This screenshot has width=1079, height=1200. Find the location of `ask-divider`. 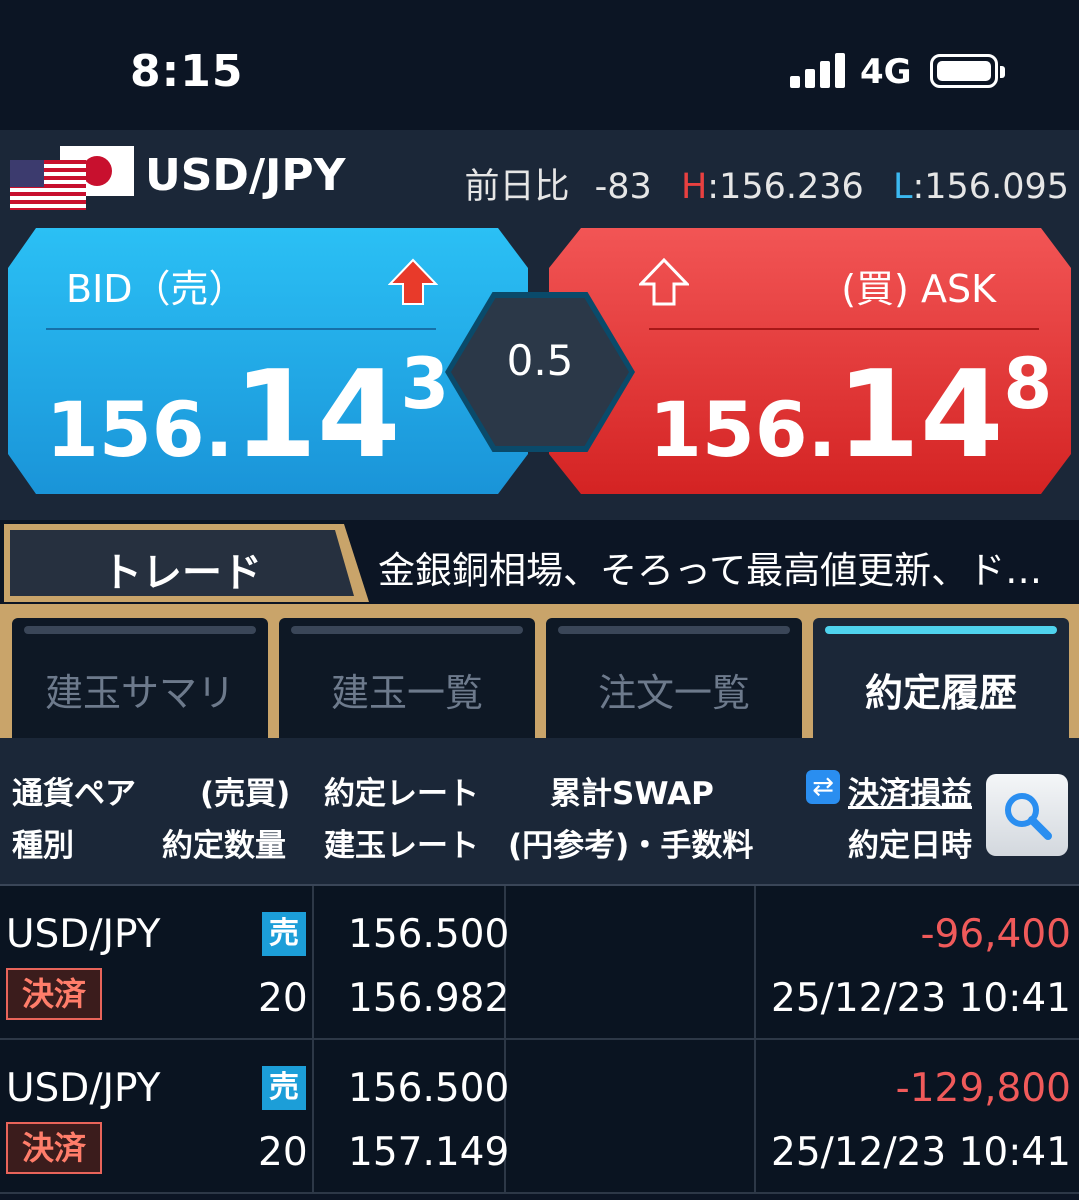

ask-divider is located at coordinates (844, 329).